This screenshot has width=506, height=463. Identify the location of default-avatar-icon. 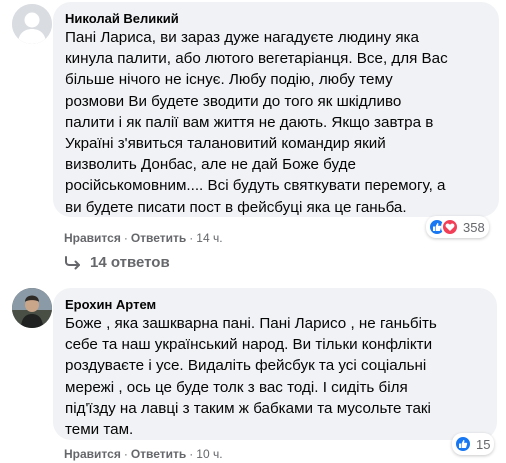
(32, 24).